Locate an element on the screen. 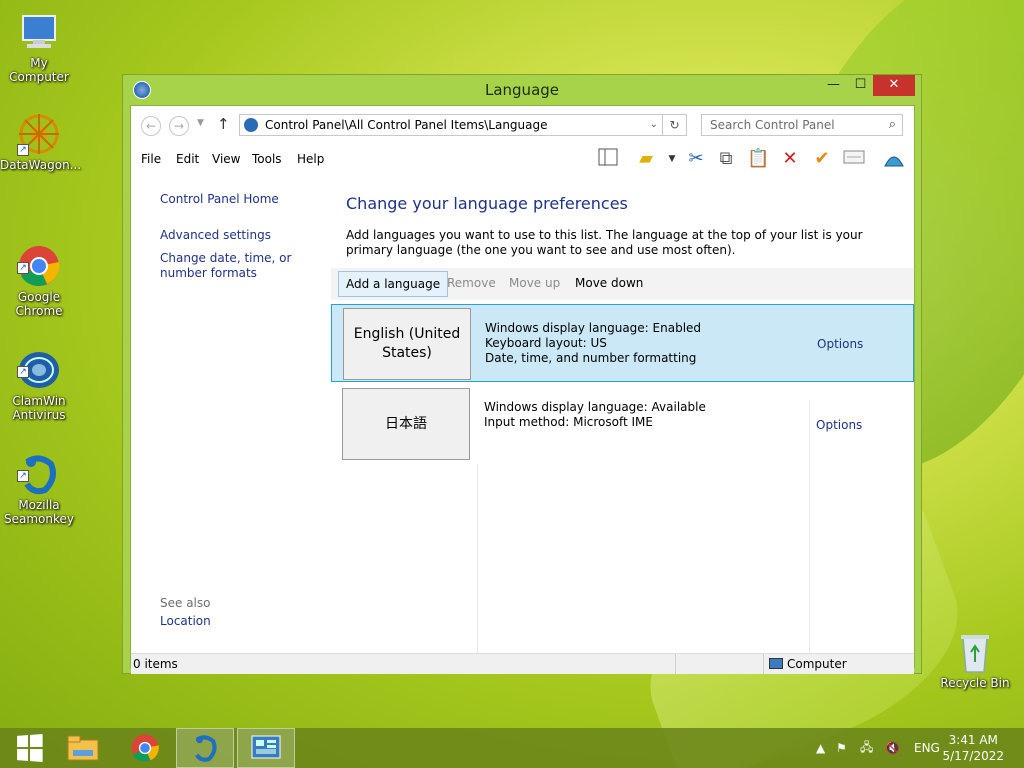 This screenshot has width=1024, height=768. formatting-info: Date, time, and number formatting is located at coordinates (591, 358).